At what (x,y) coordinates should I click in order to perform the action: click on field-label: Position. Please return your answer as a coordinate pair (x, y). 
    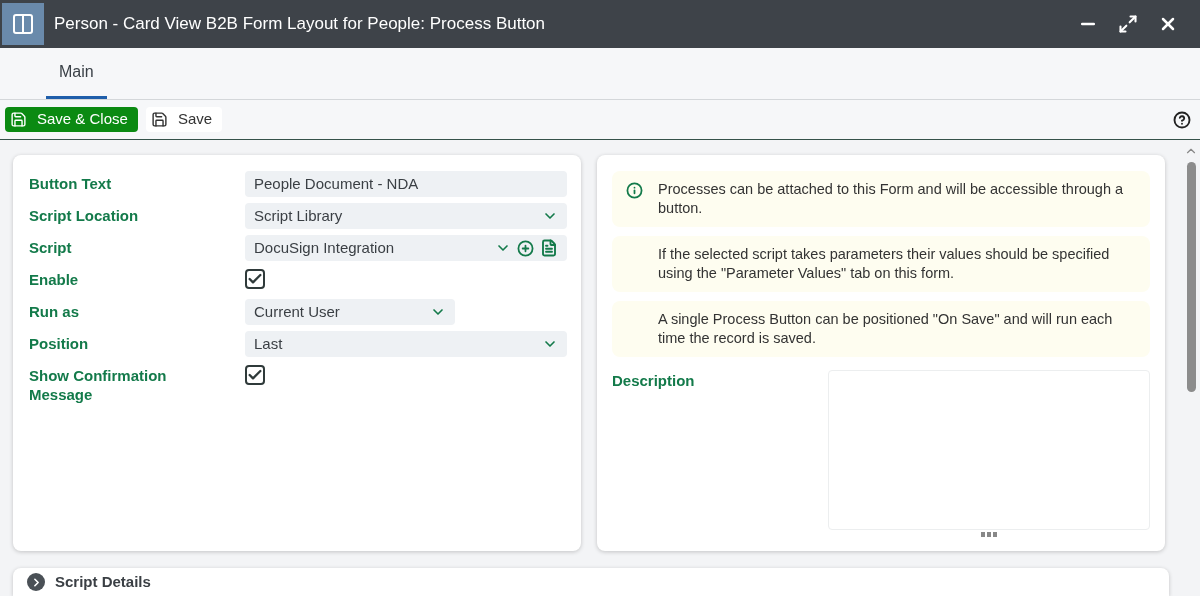
    Looking at the image, I should click on (59, 343).